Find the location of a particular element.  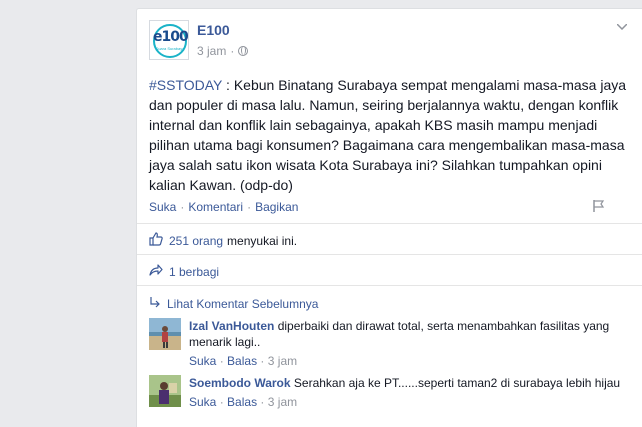

view-previous-comments-link: Lihat Komentar Sebelumnya is located at coordinates (242, 304).